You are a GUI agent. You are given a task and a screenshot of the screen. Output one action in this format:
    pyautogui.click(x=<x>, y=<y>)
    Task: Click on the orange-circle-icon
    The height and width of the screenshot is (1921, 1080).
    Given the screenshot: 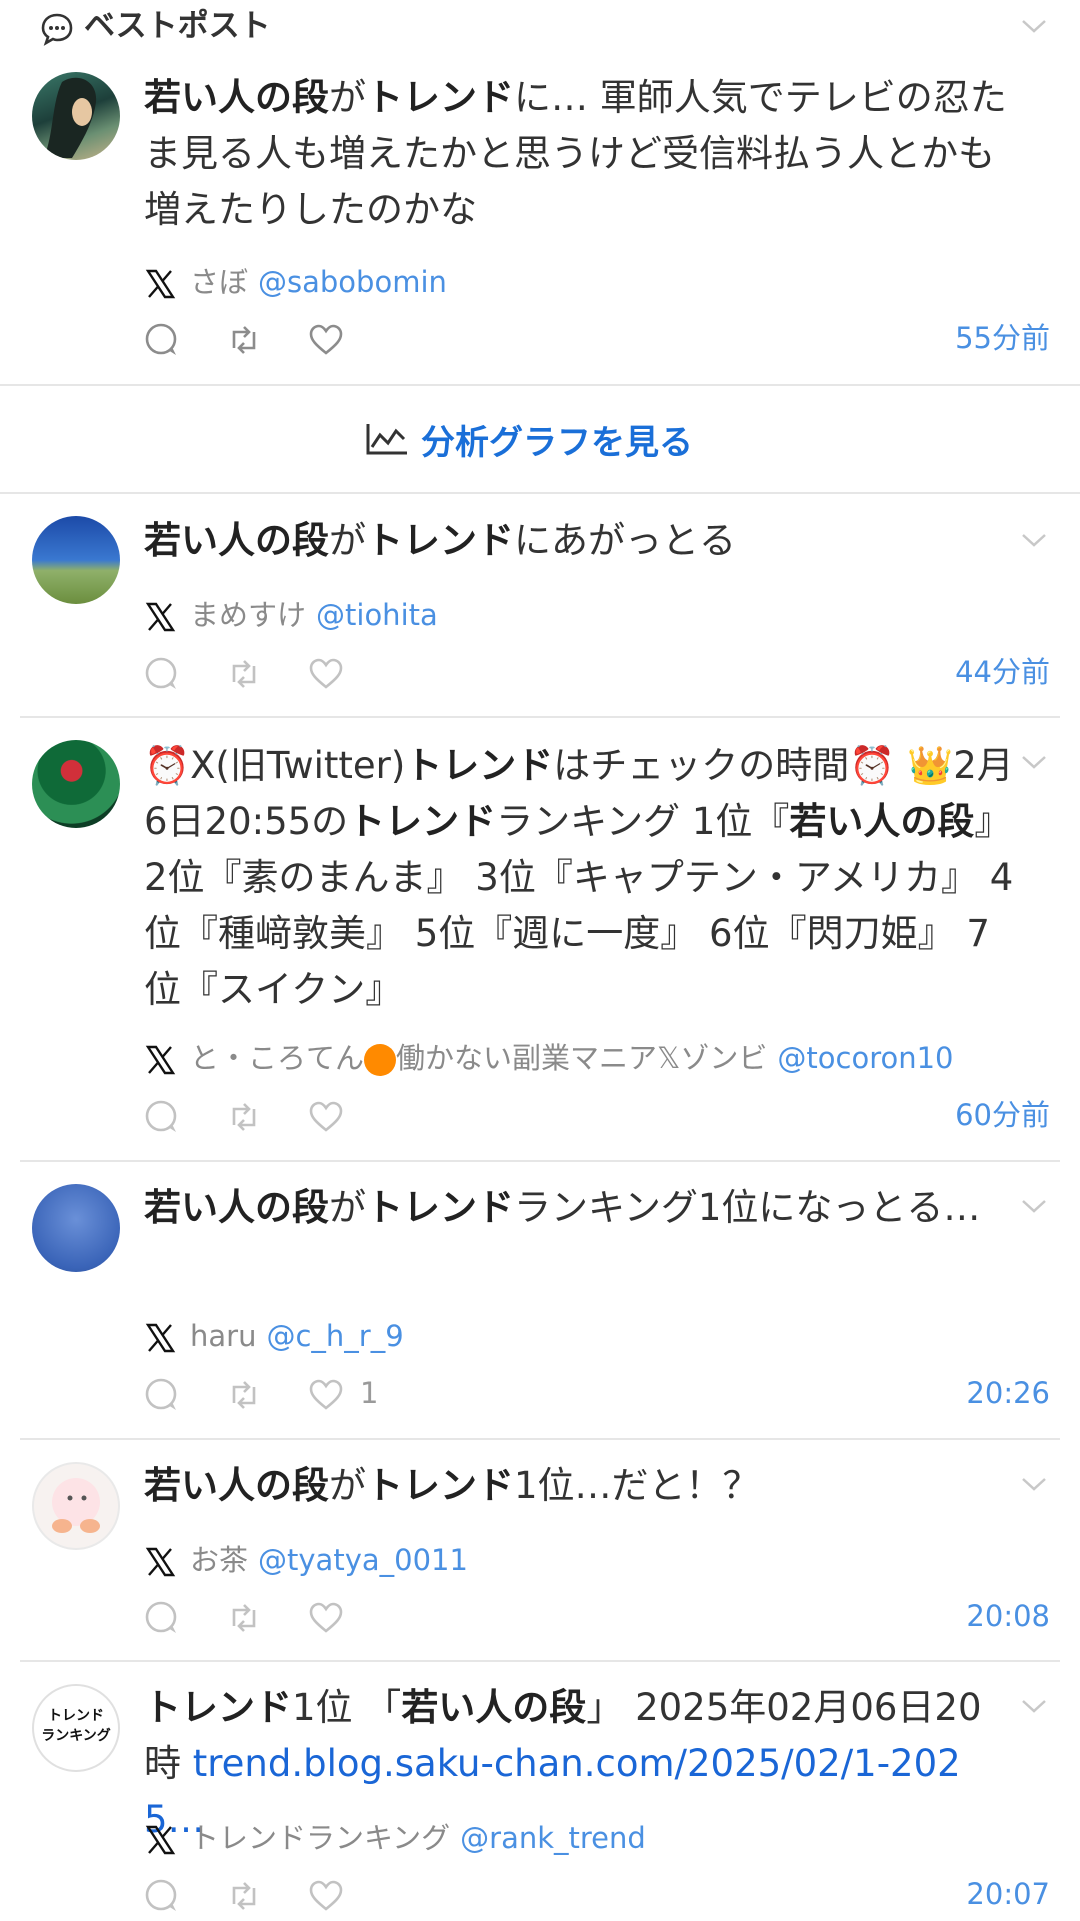 What is the action you would take?
    pyautogui.click(x=380, y=1060)
    